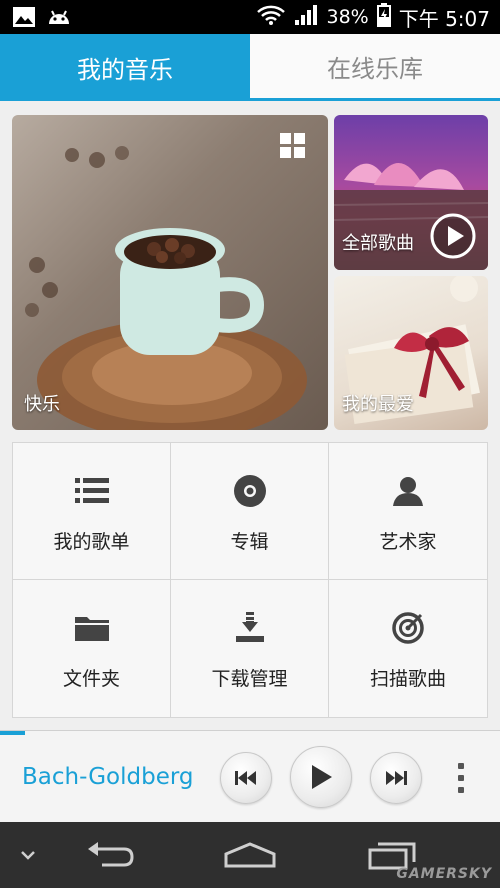 Image resolution: width=500 pixels, height=888 pixels. I want to click on person-icon, so click(408, 491).